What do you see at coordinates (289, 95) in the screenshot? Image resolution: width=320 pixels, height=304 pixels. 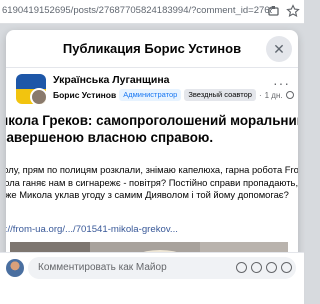 I see `globe-icon` at bounding box center [289, 95].